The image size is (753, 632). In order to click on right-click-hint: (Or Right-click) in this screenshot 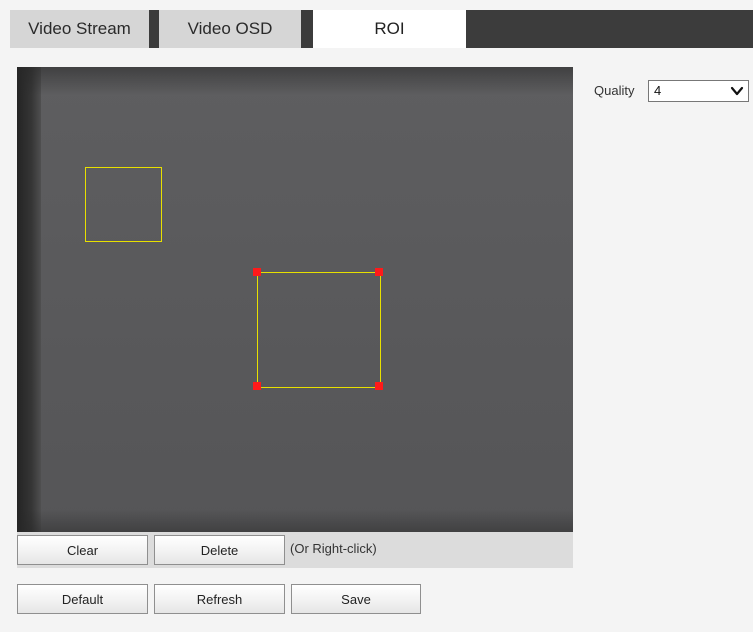, I will do `click(333, 548)`.